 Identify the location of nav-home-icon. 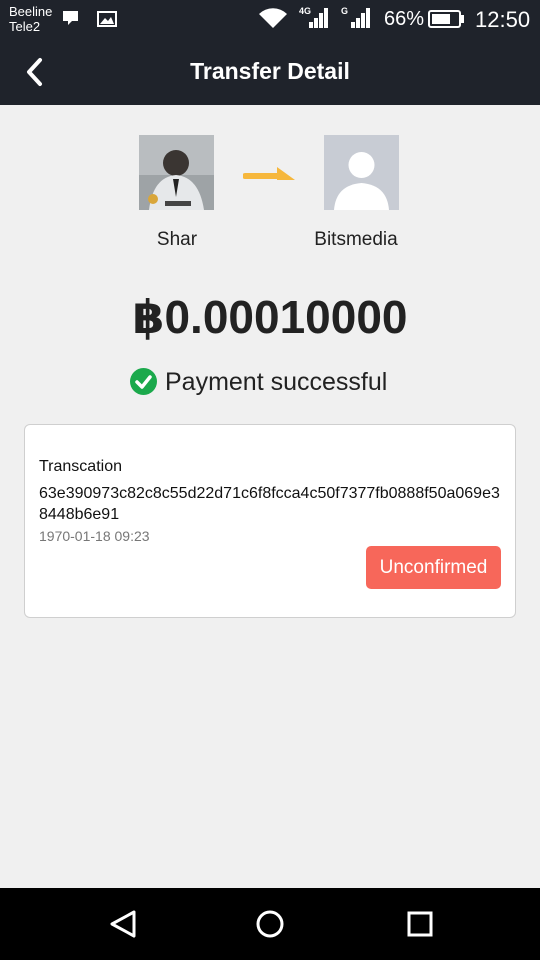
(270, 924).